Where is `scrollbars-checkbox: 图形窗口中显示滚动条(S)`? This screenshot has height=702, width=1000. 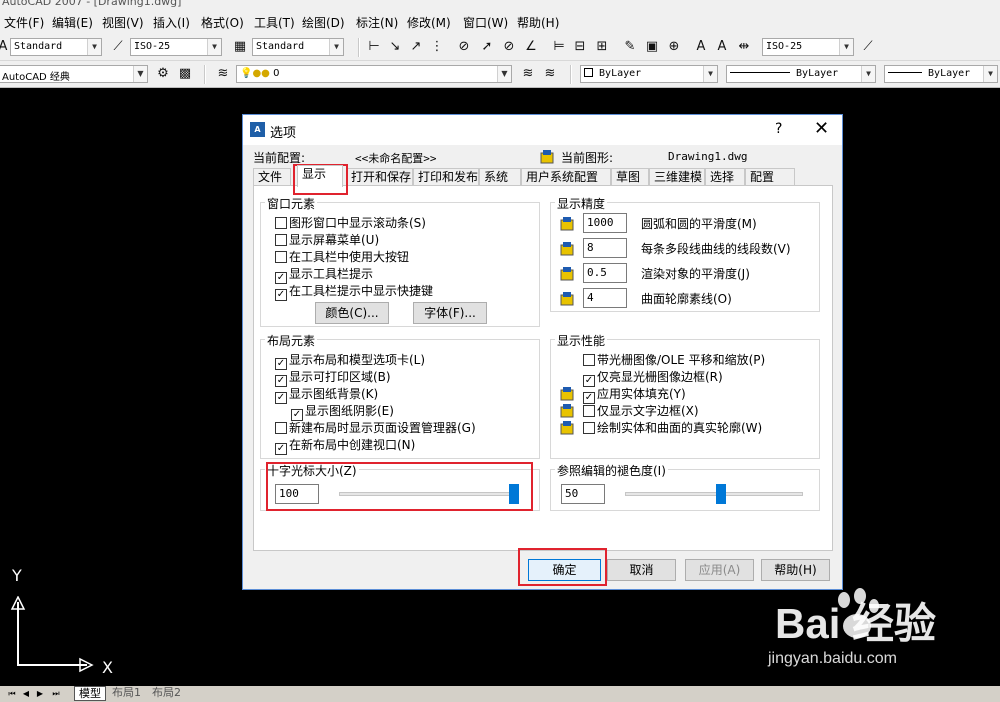 scrollbars-checkbox: 图形窗口中显示滚动条(S) is located at coordinates (350, 222).